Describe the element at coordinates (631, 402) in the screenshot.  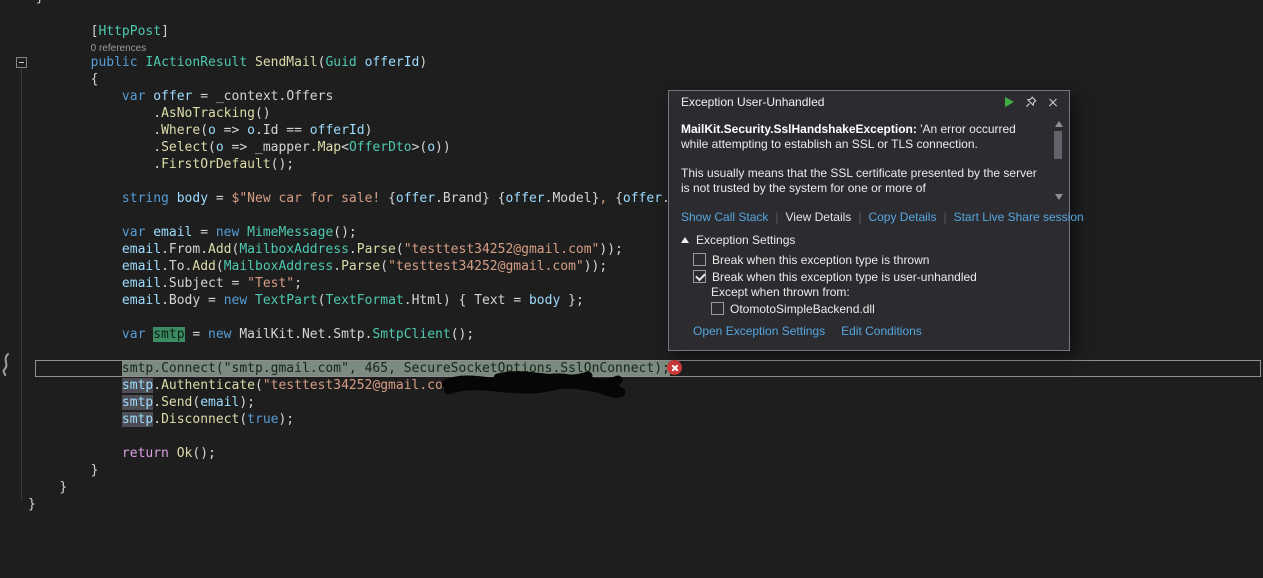
I see `code-line: smtp.Send(email);` at that location.